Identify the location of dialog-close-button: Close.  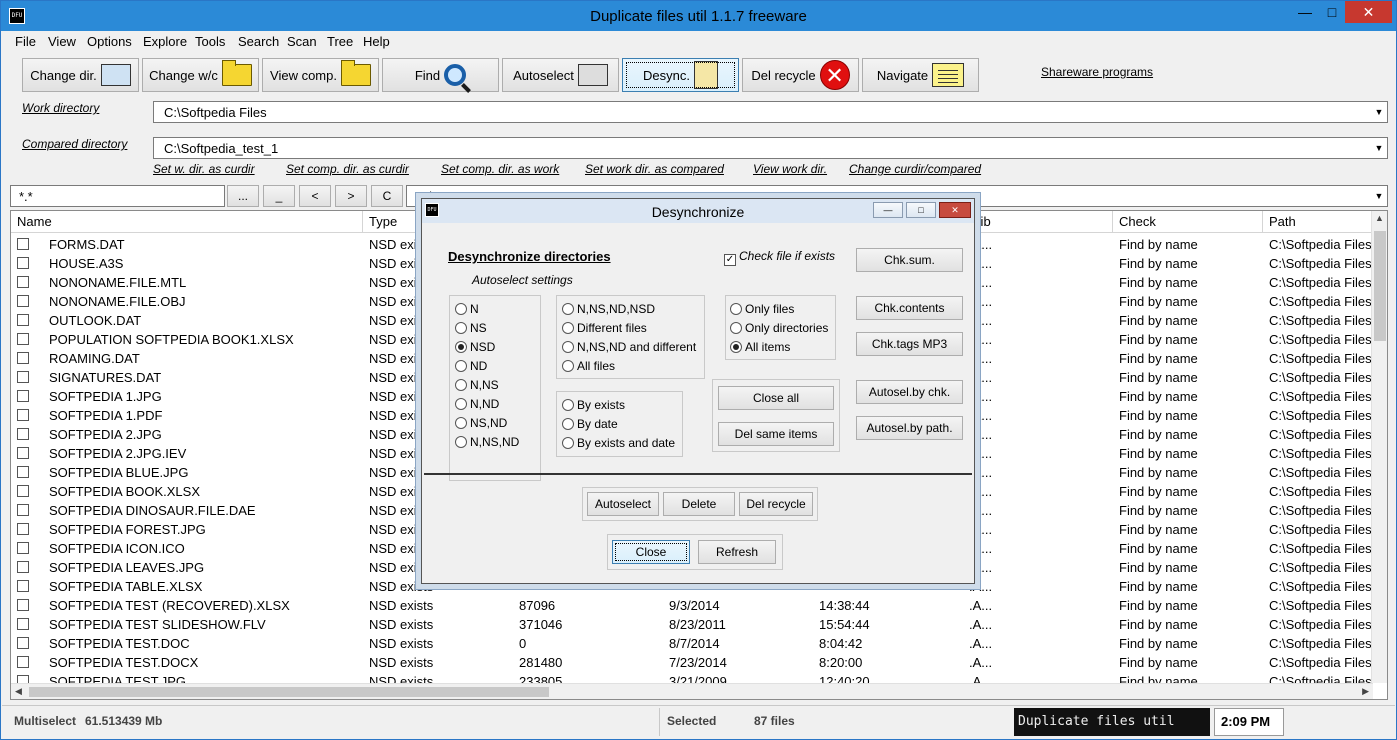
(651, 552).